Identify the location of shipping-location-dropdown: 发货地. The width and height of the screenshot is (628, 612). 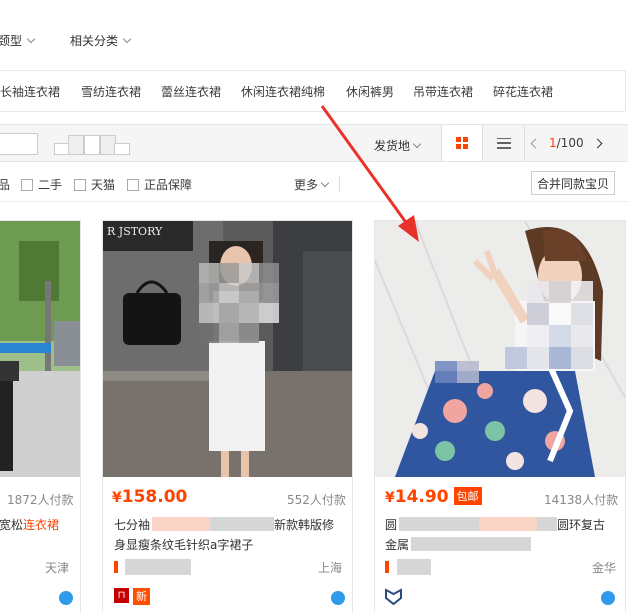
(398, 145).